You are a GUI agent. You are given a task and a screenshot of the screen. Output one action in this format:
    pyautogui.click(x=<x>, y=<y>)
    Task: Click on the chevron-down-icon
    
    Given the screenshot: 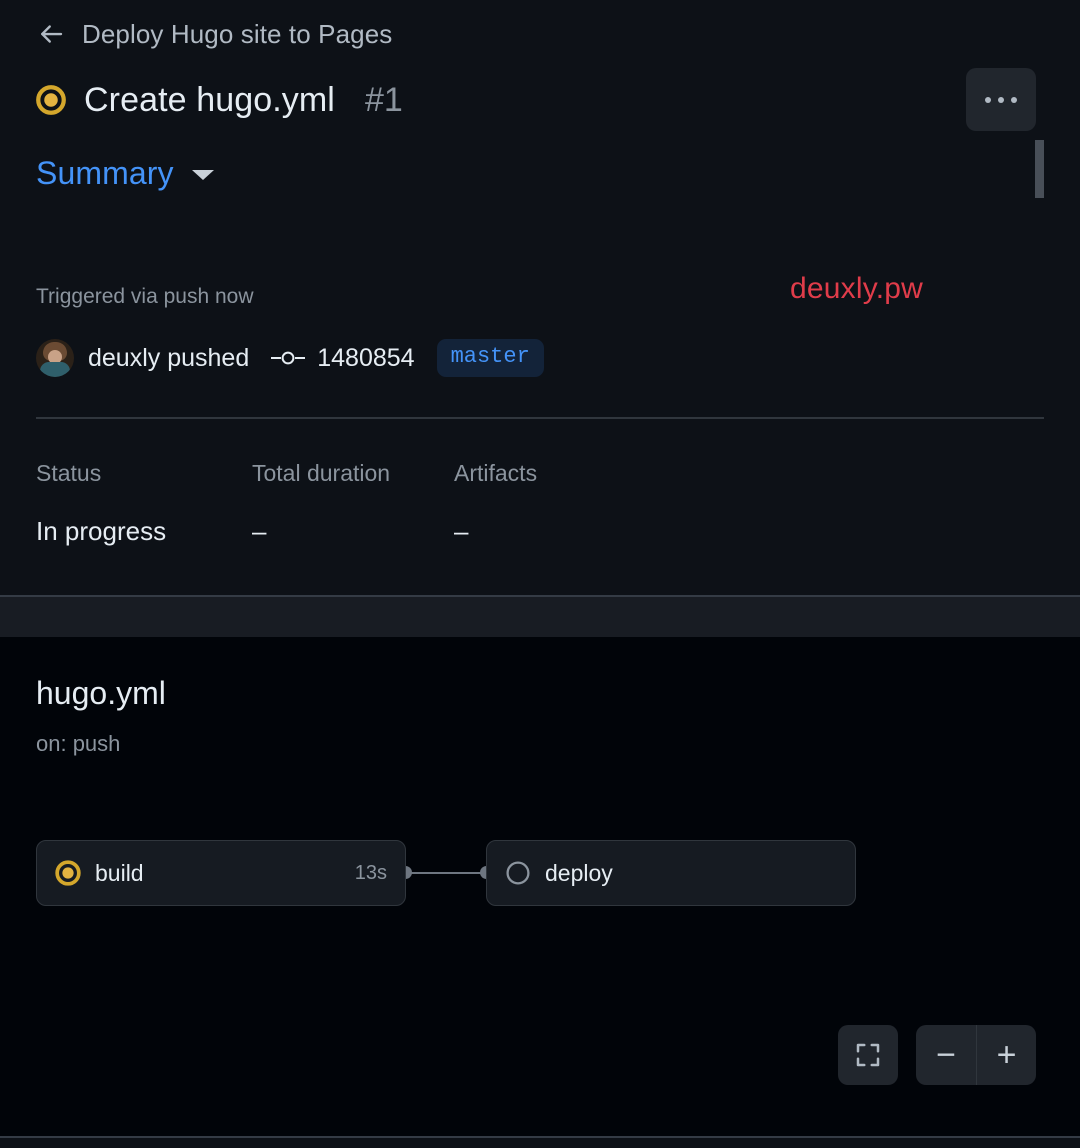 What is the action you would take?
    pyautogui.click(x=202, y=175)
    